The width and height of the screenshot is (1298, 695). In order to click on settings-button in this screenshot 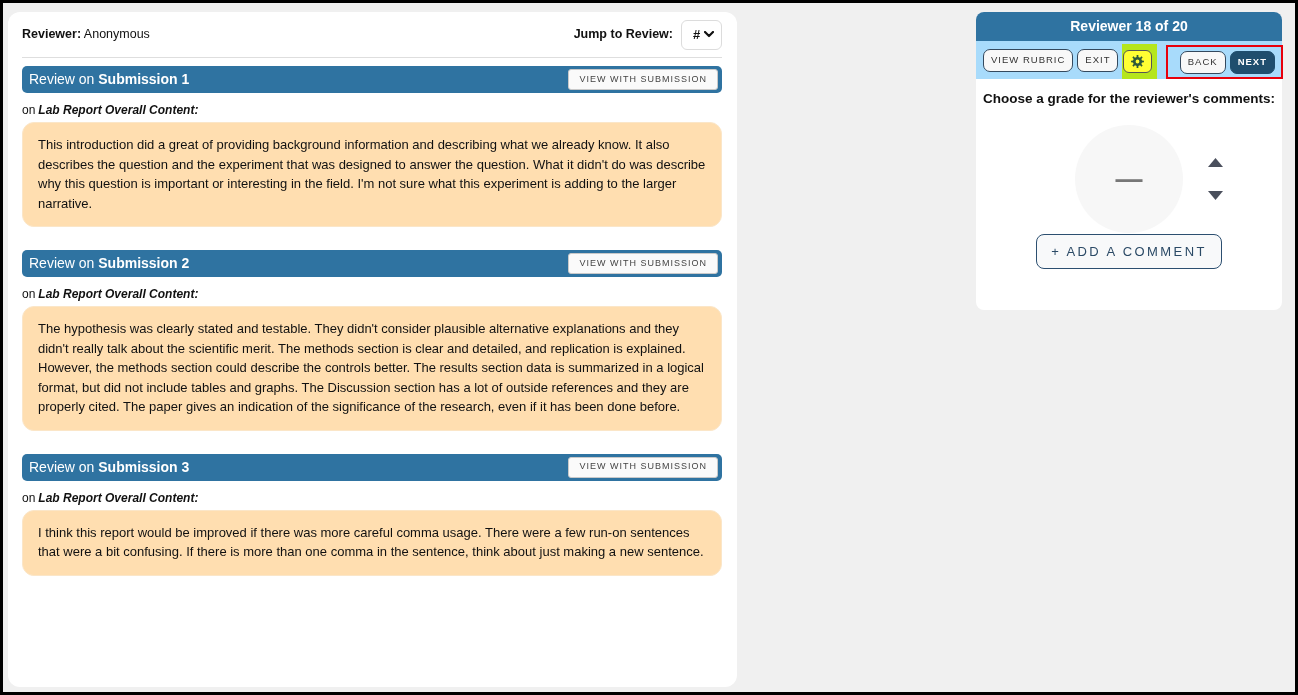, I will do `click(1138, 61)`.